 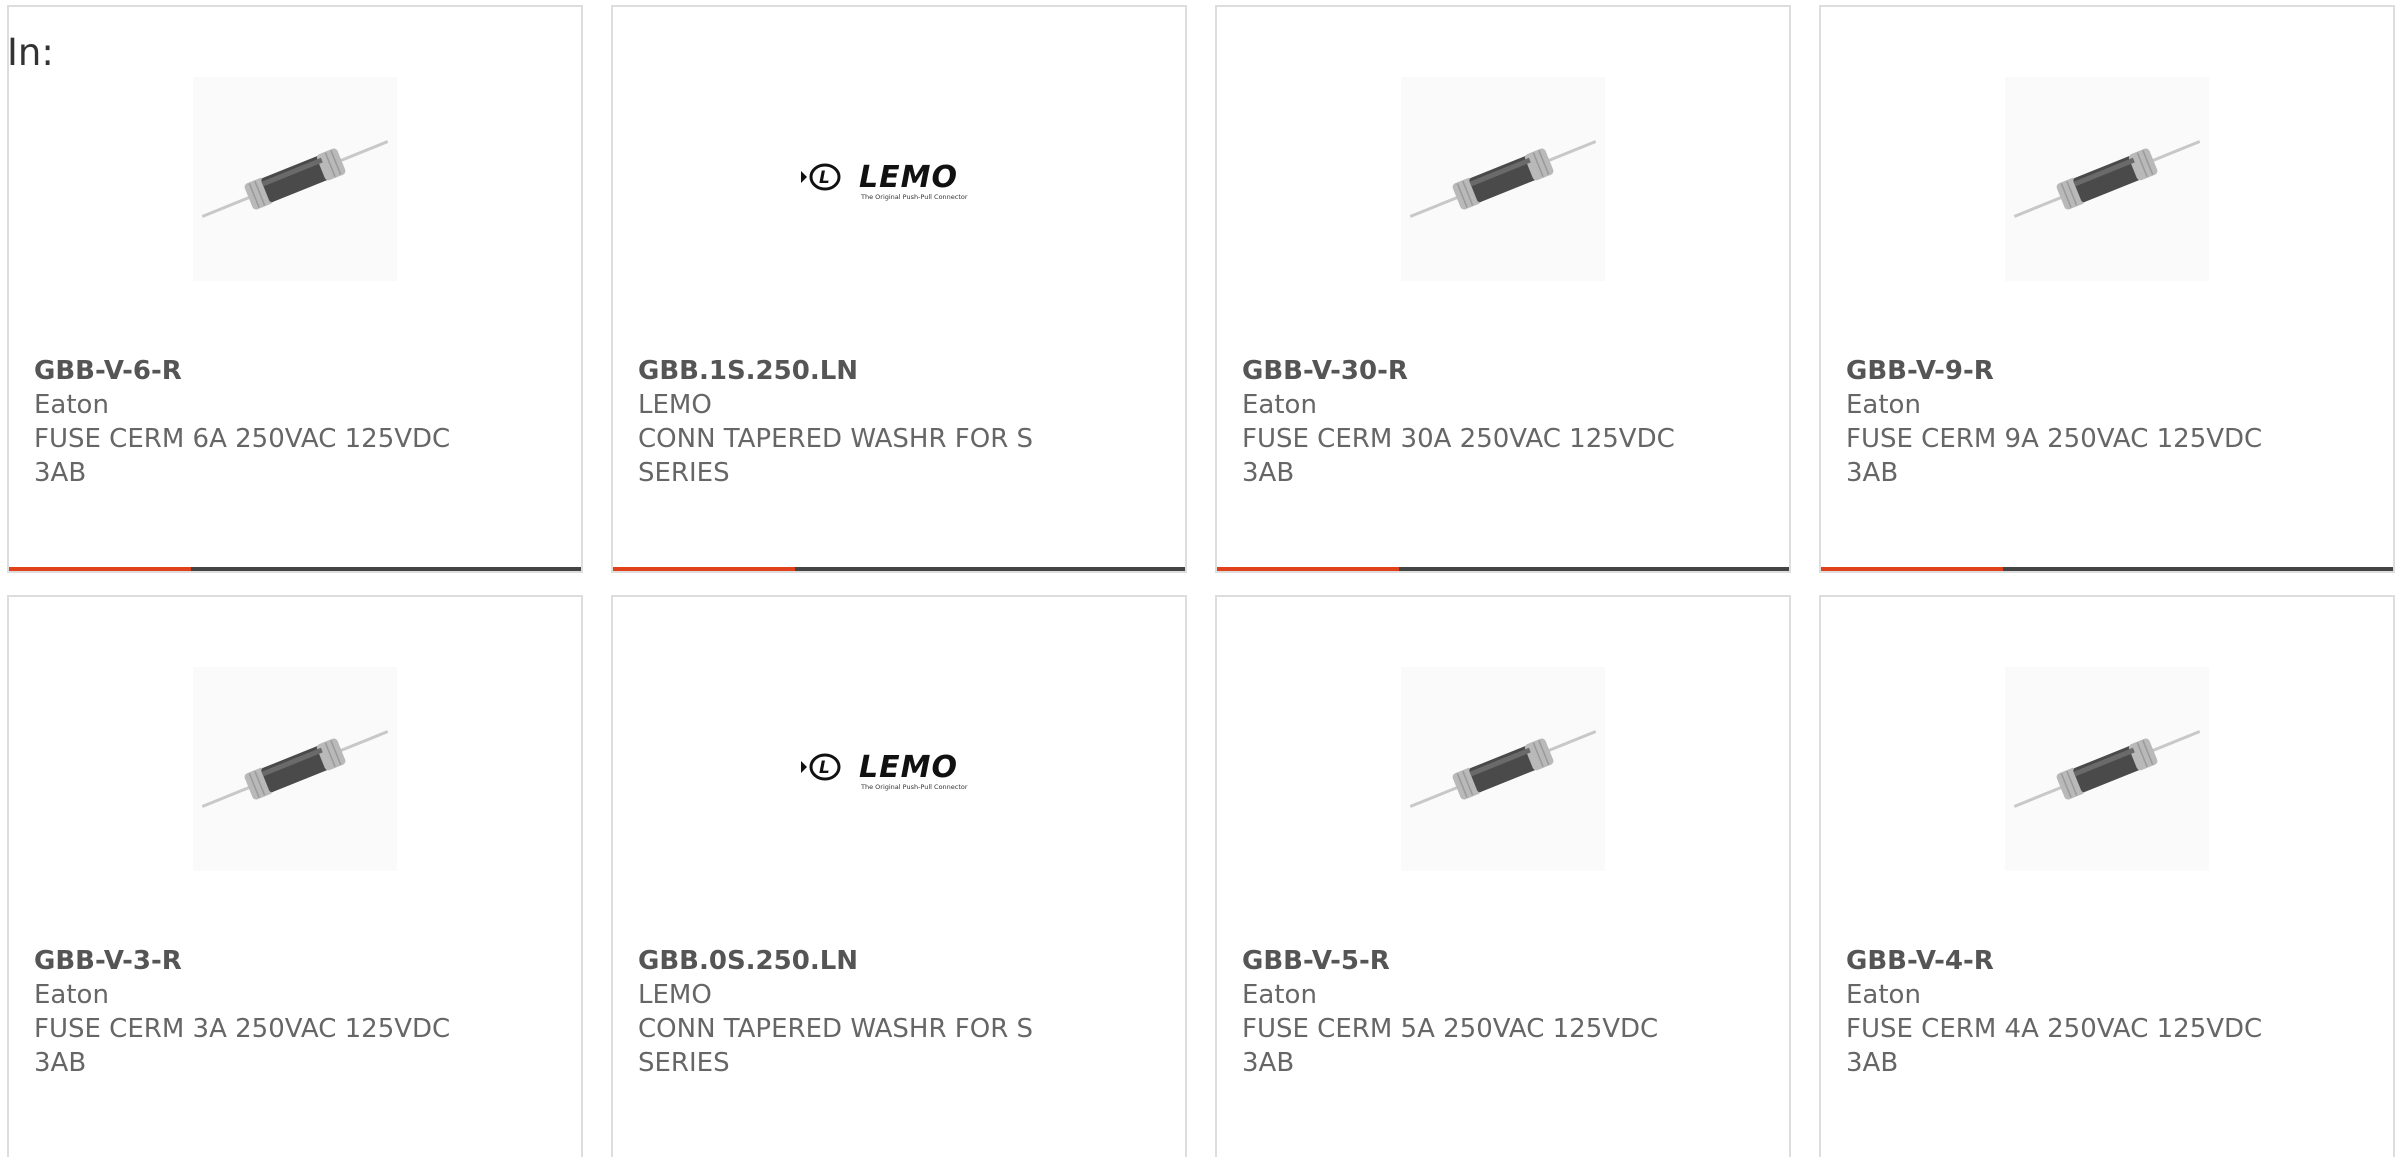 What do you see at coordinates (242, 1046) in the screenshot?
I see `description: FUSE CERM 3A 250VAC 125VDC 3AB` at bounding box center [242, 1046].